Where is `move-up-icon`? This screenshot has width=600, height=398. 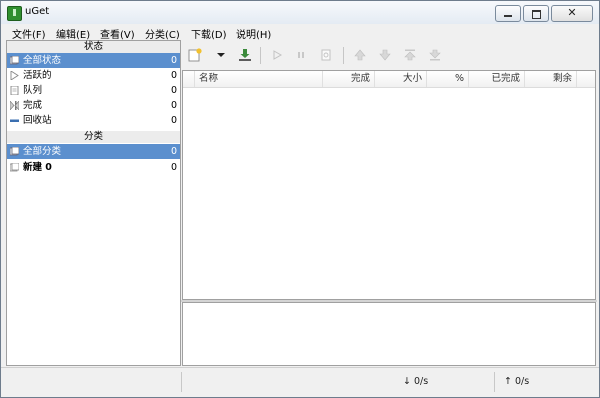
move-up-icon is located at coordinates (360, 55).